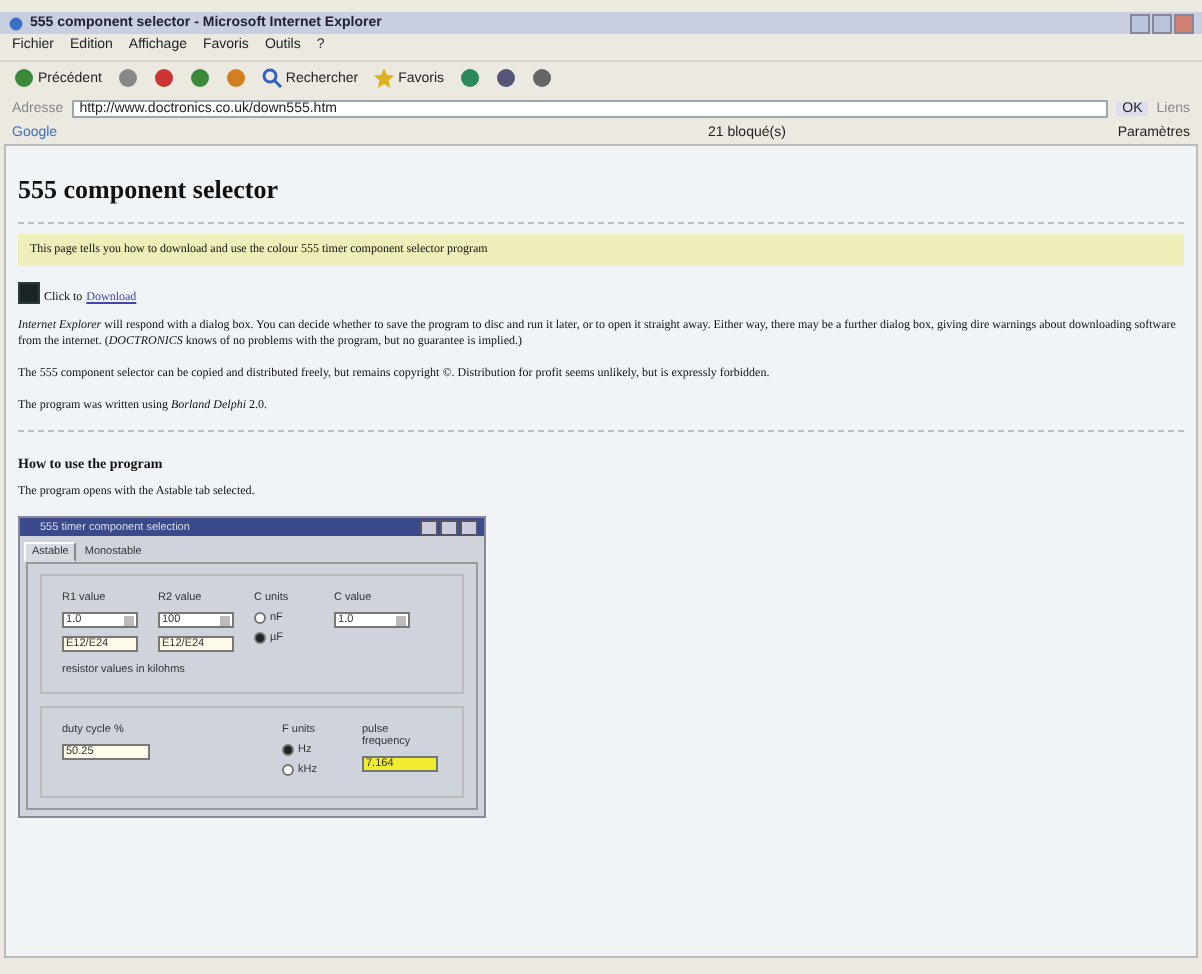 The height and width of the screenshot is (974, 1202). Describe the element at coordinates (29, 293) in the screenshot. I see `program-icon` at that location.